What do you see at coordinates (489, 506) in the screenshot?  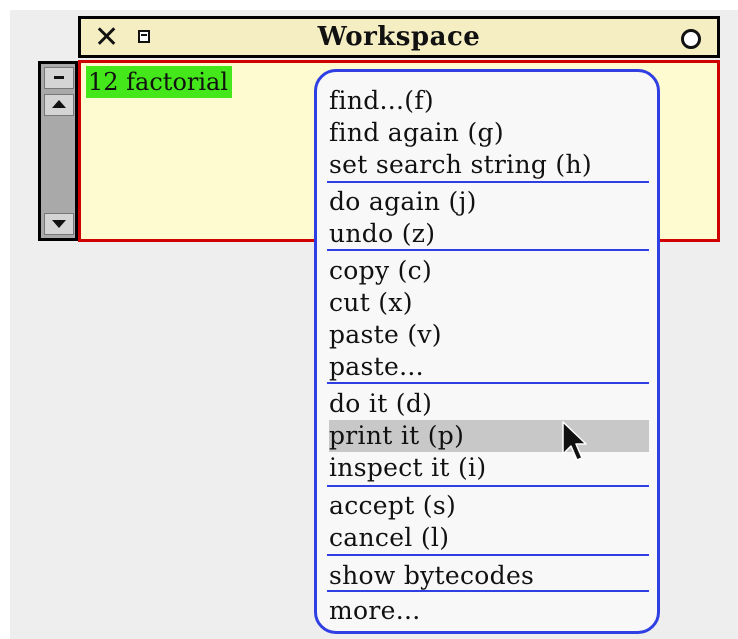 I see `menu-item-accept: accept (s)` at bounding box center [489, 506].